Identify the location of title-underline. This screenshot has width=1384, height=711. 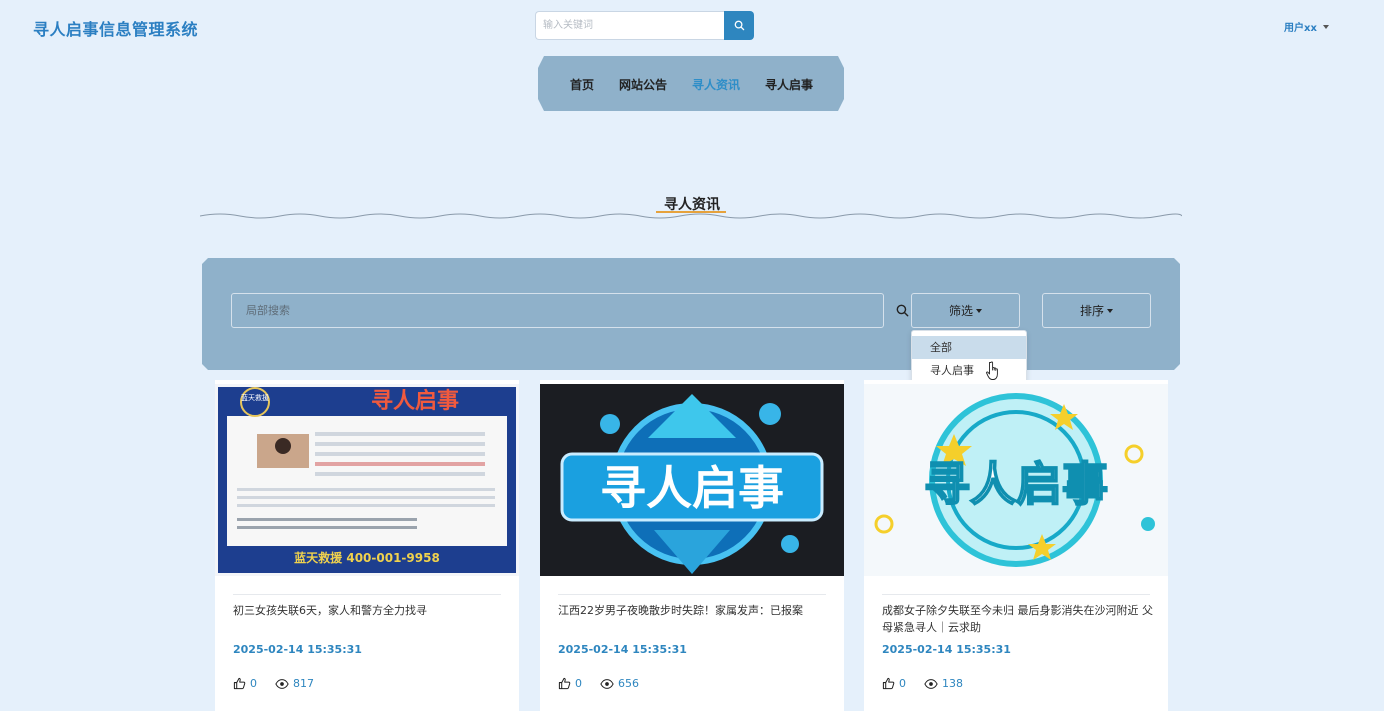
(691, 212).